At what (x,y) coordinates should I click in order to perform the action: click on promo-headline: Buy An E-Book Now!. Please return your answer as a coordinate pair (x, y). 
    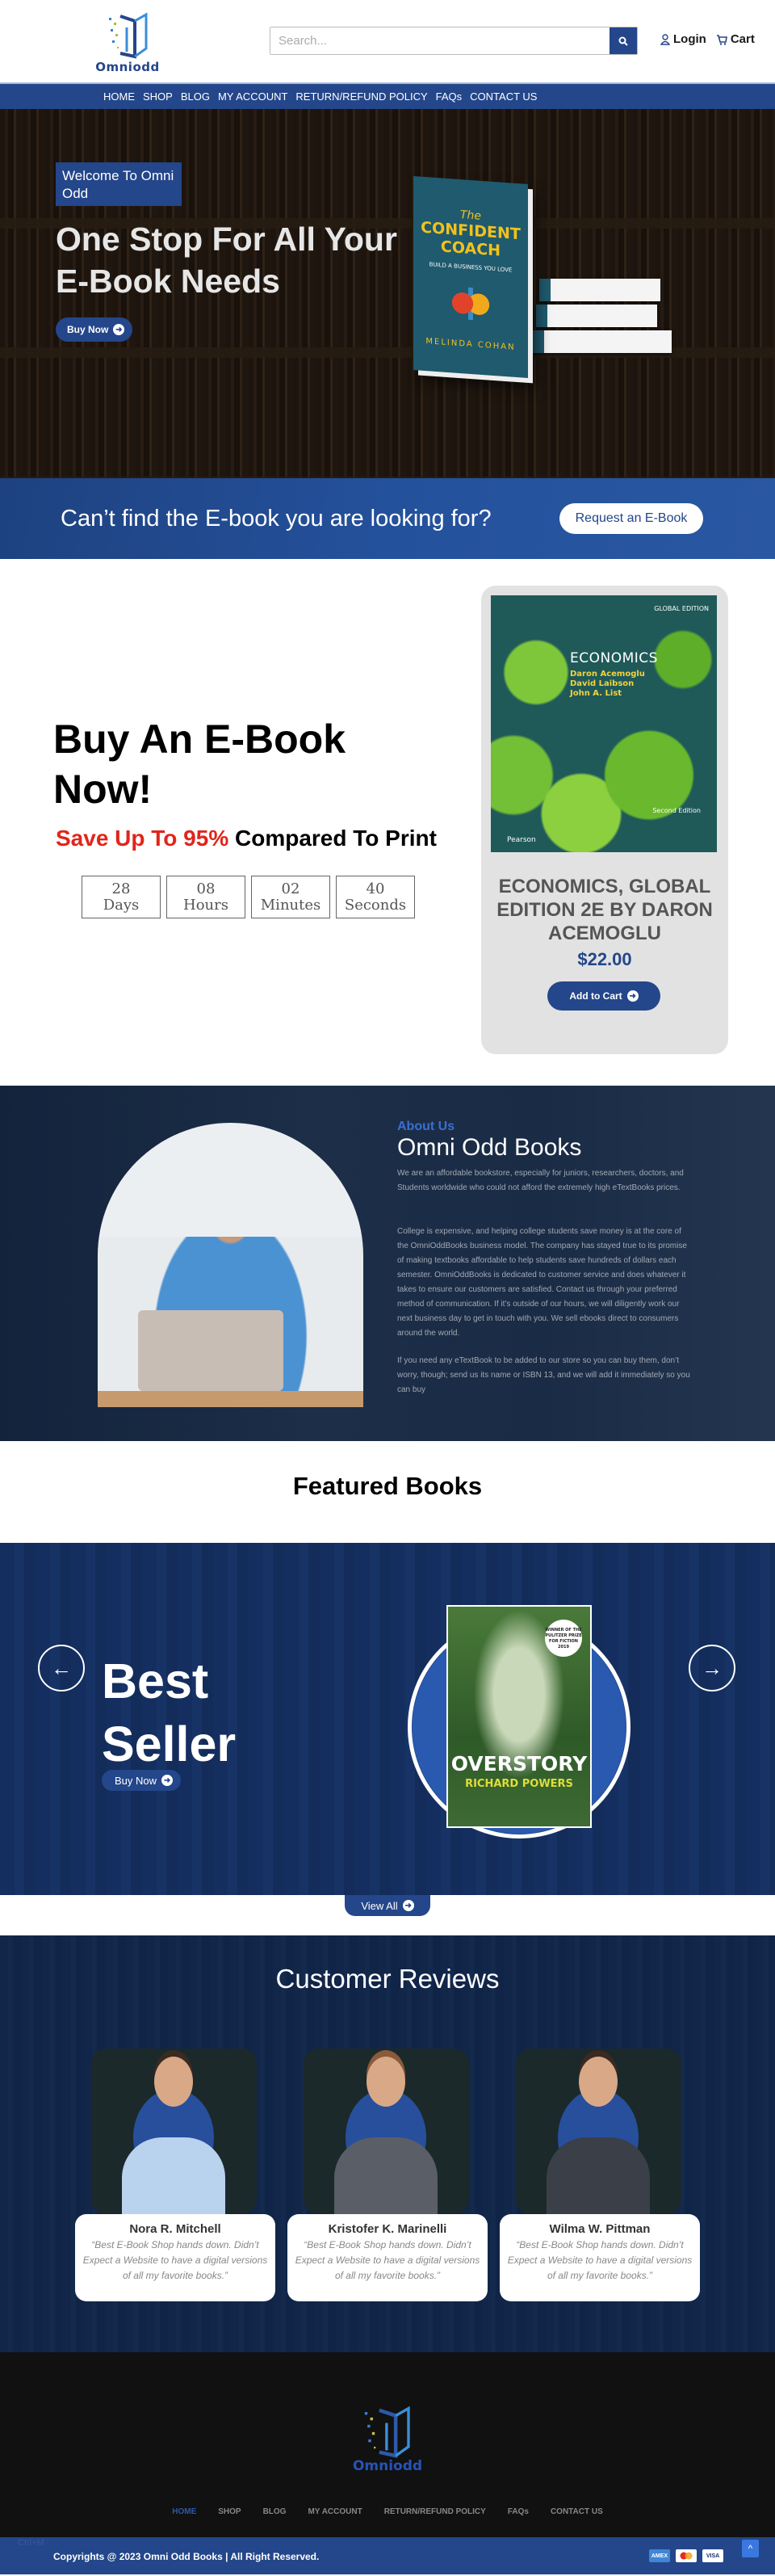
    Looking at the image, I should click on (199, 764).